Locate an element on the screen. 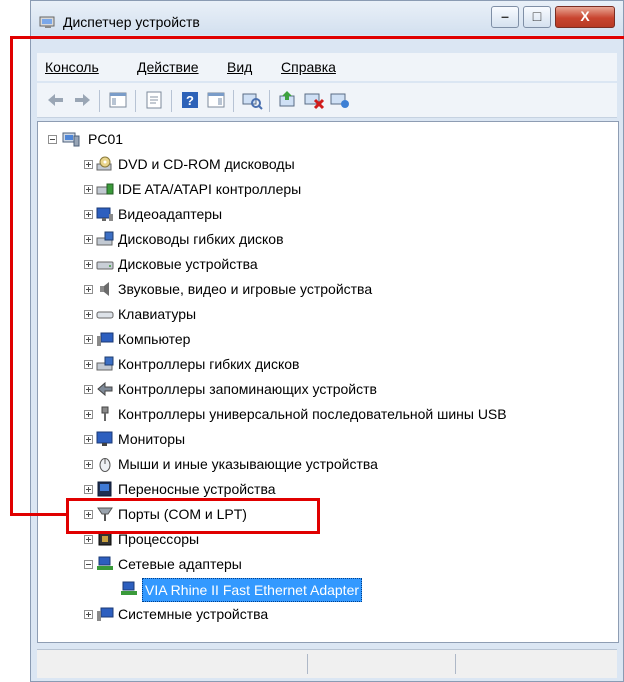 This screenshot has height=682, width=624. close-button: X is located at coordinates (585, 17).